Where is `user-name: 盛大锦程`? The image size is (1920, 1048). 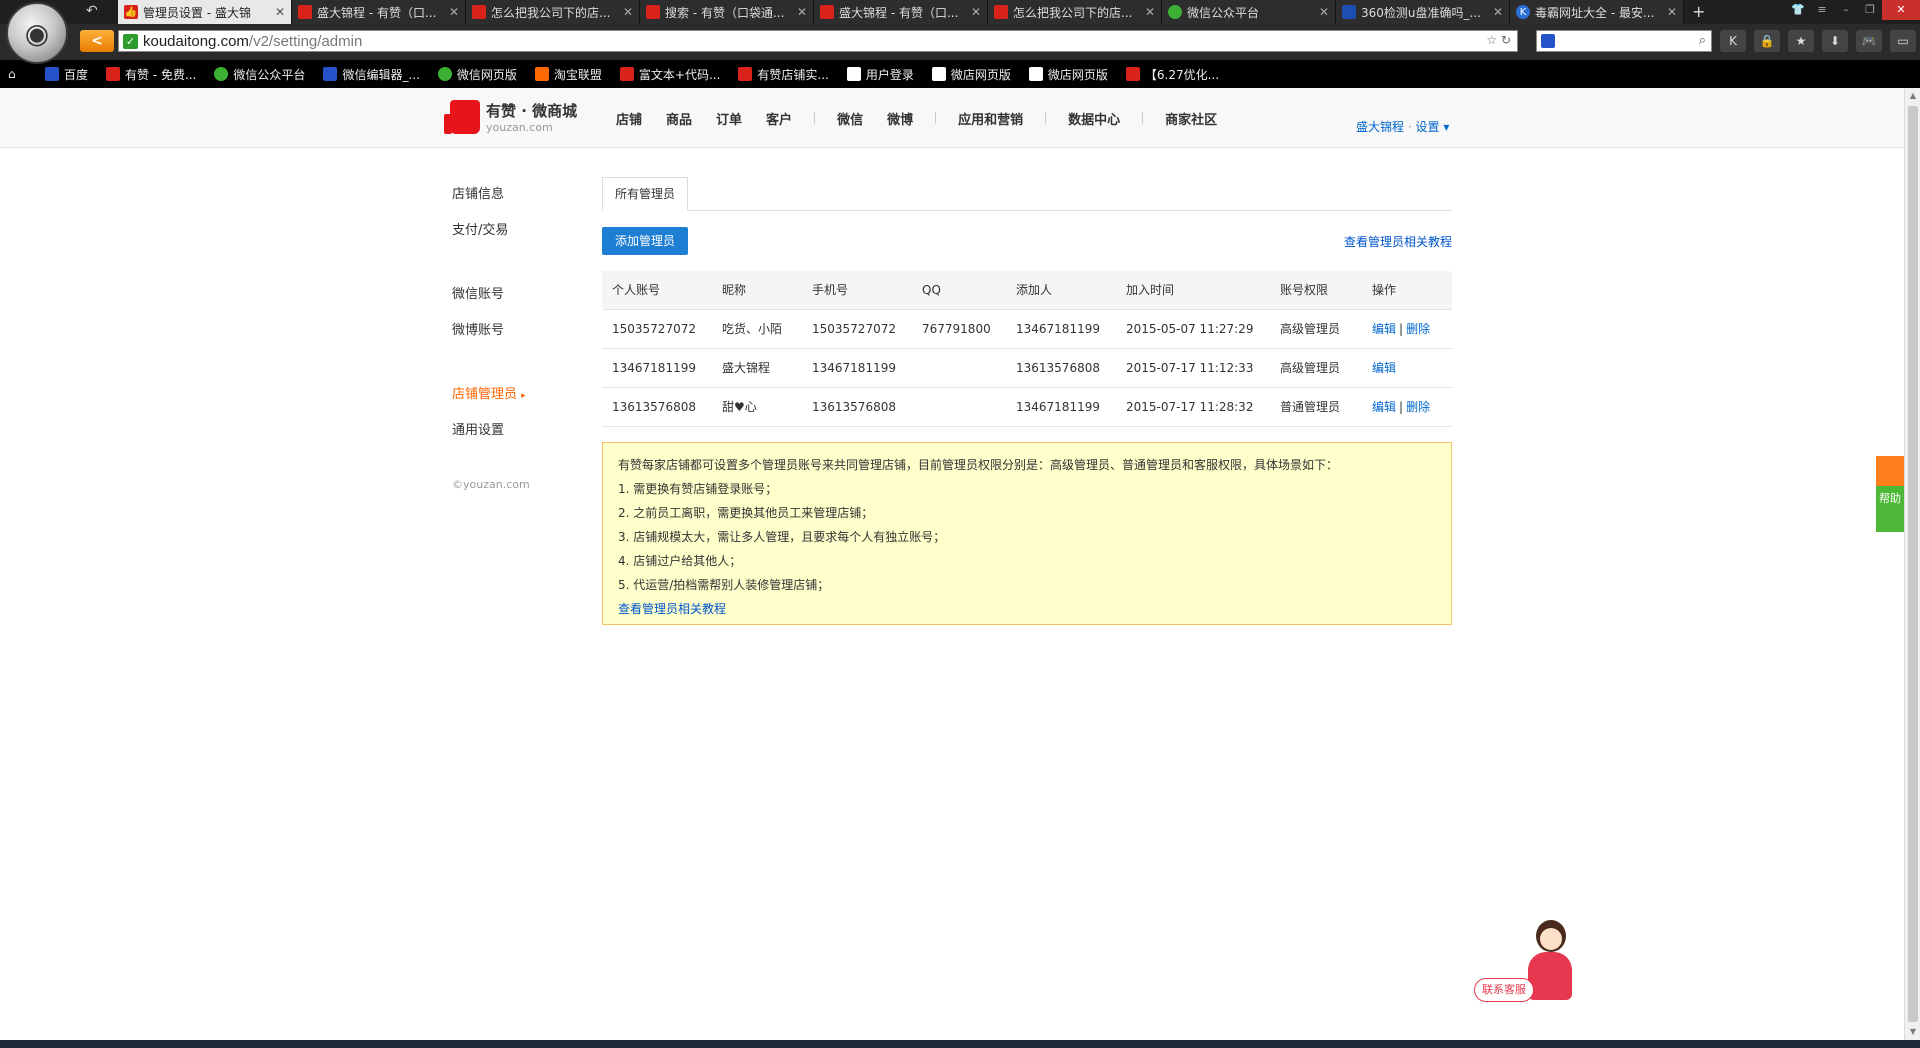 user-name: 盛大锦程 is located at coordinates (1380, 127).